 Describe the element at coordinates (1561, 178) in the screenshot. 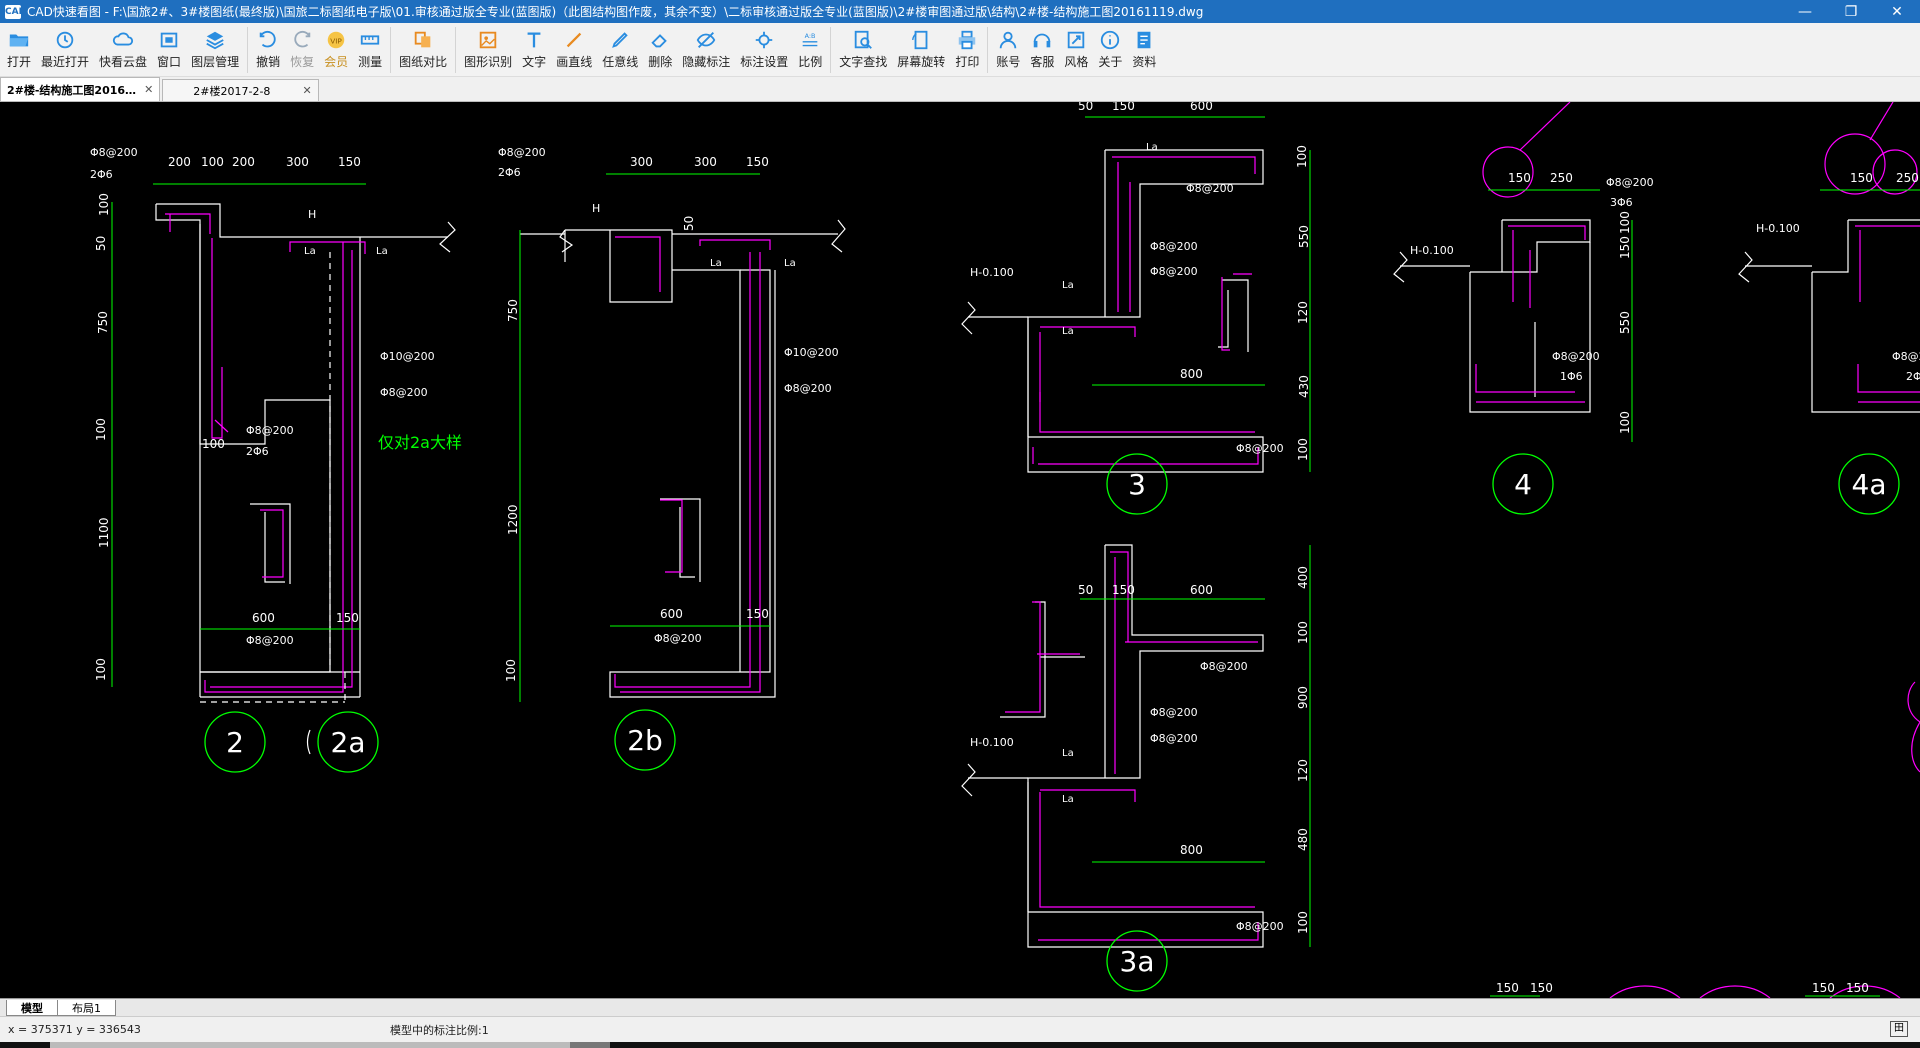

I see `dim-text: 250` at that location.